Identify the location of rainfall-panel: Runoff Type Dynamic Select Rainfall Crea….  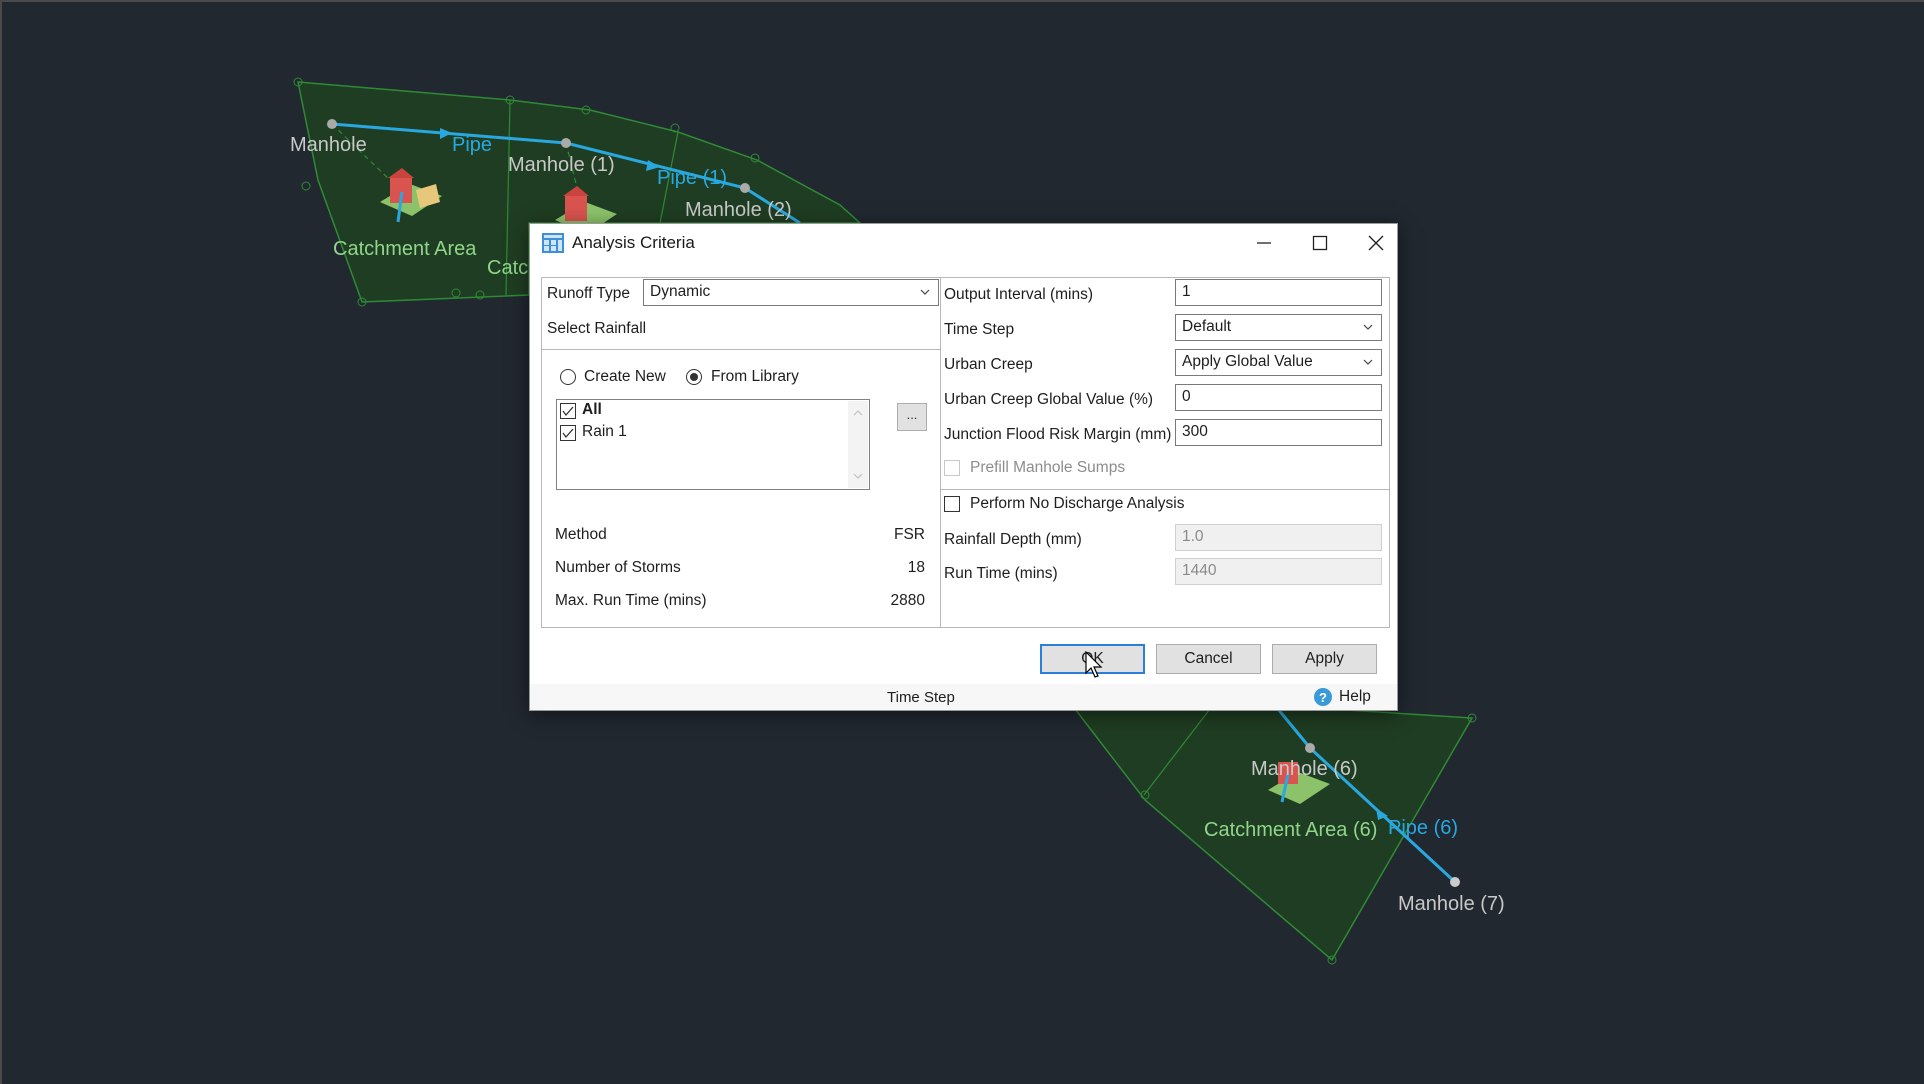
(741, 452).